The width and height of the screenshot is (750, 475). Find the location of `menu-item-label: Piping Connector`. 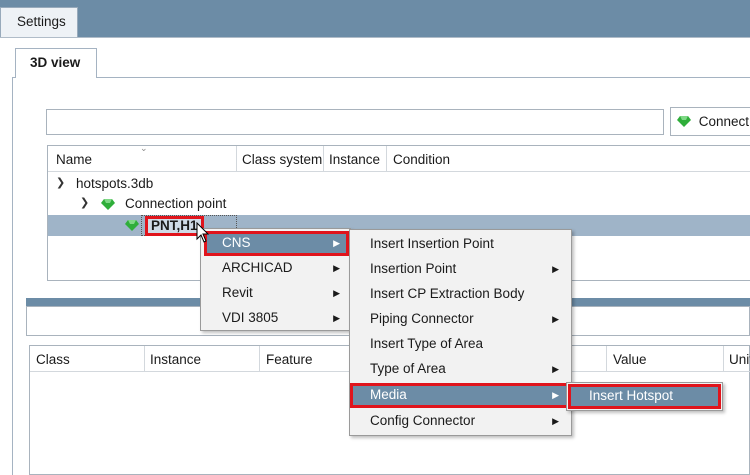

menu-item-label: Piping Connector is located at coordinates (422, 318).